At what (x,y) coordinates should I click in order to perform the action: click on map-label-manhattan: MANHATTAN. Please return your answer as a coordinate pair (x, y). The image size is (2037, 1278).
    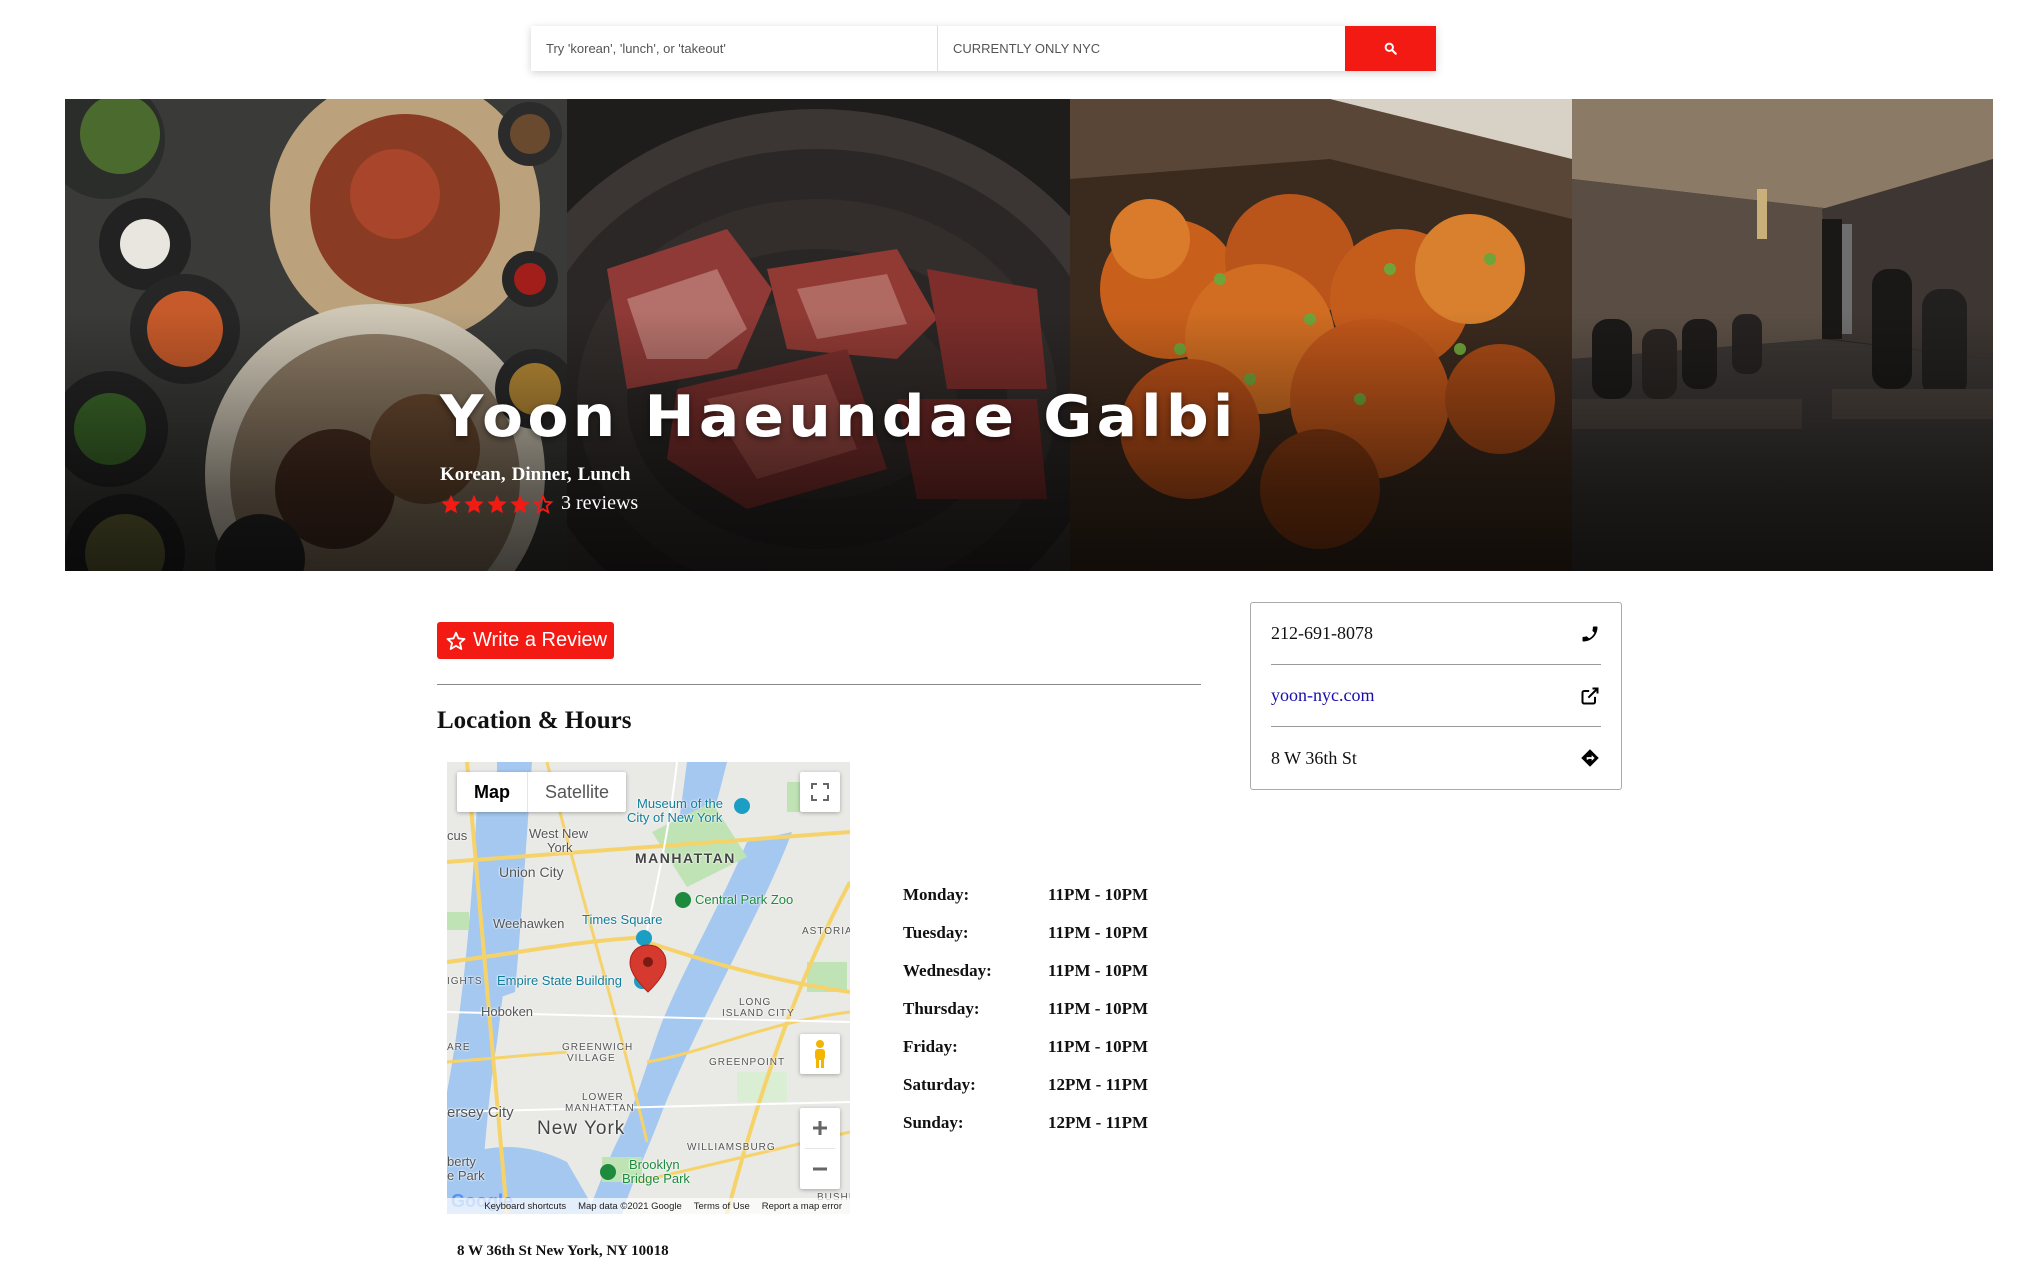
    Looking at the image, I should click on (685, 858).